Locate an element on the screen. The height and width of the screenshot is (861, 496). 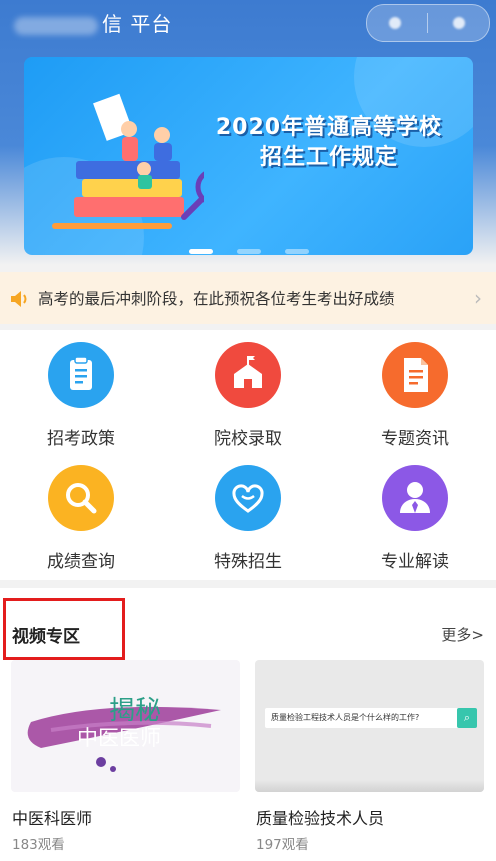
grid-item-label: 院校录取 is located at coordinates (248, 439).